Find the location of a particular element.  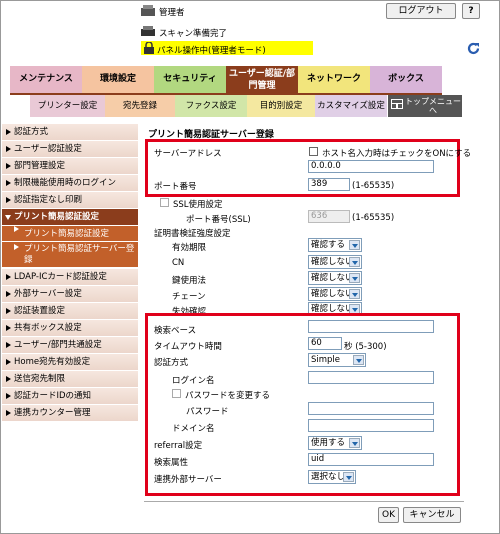

cert-cn-select: 確認しない is located at coordinates (335, 262).